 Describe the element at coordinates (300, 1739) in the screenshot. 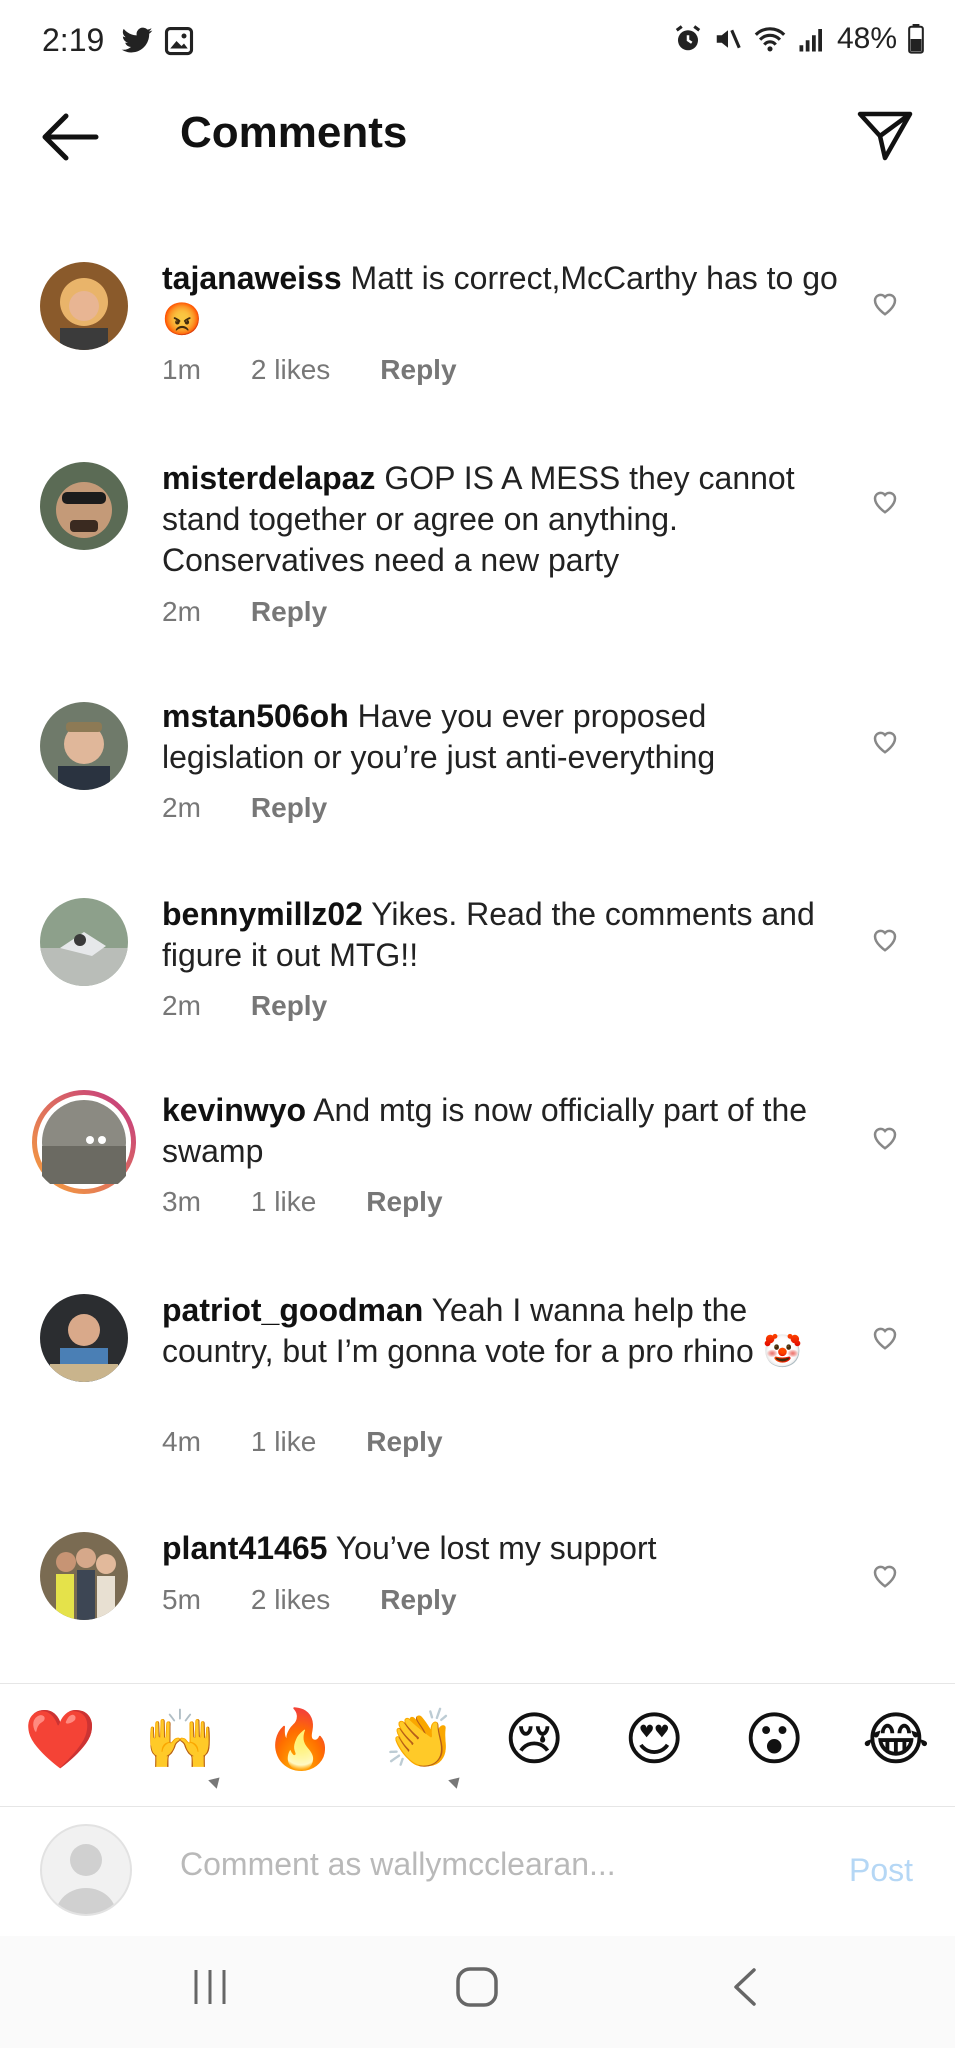

I see `emoji-fire: 🔥` at that location.